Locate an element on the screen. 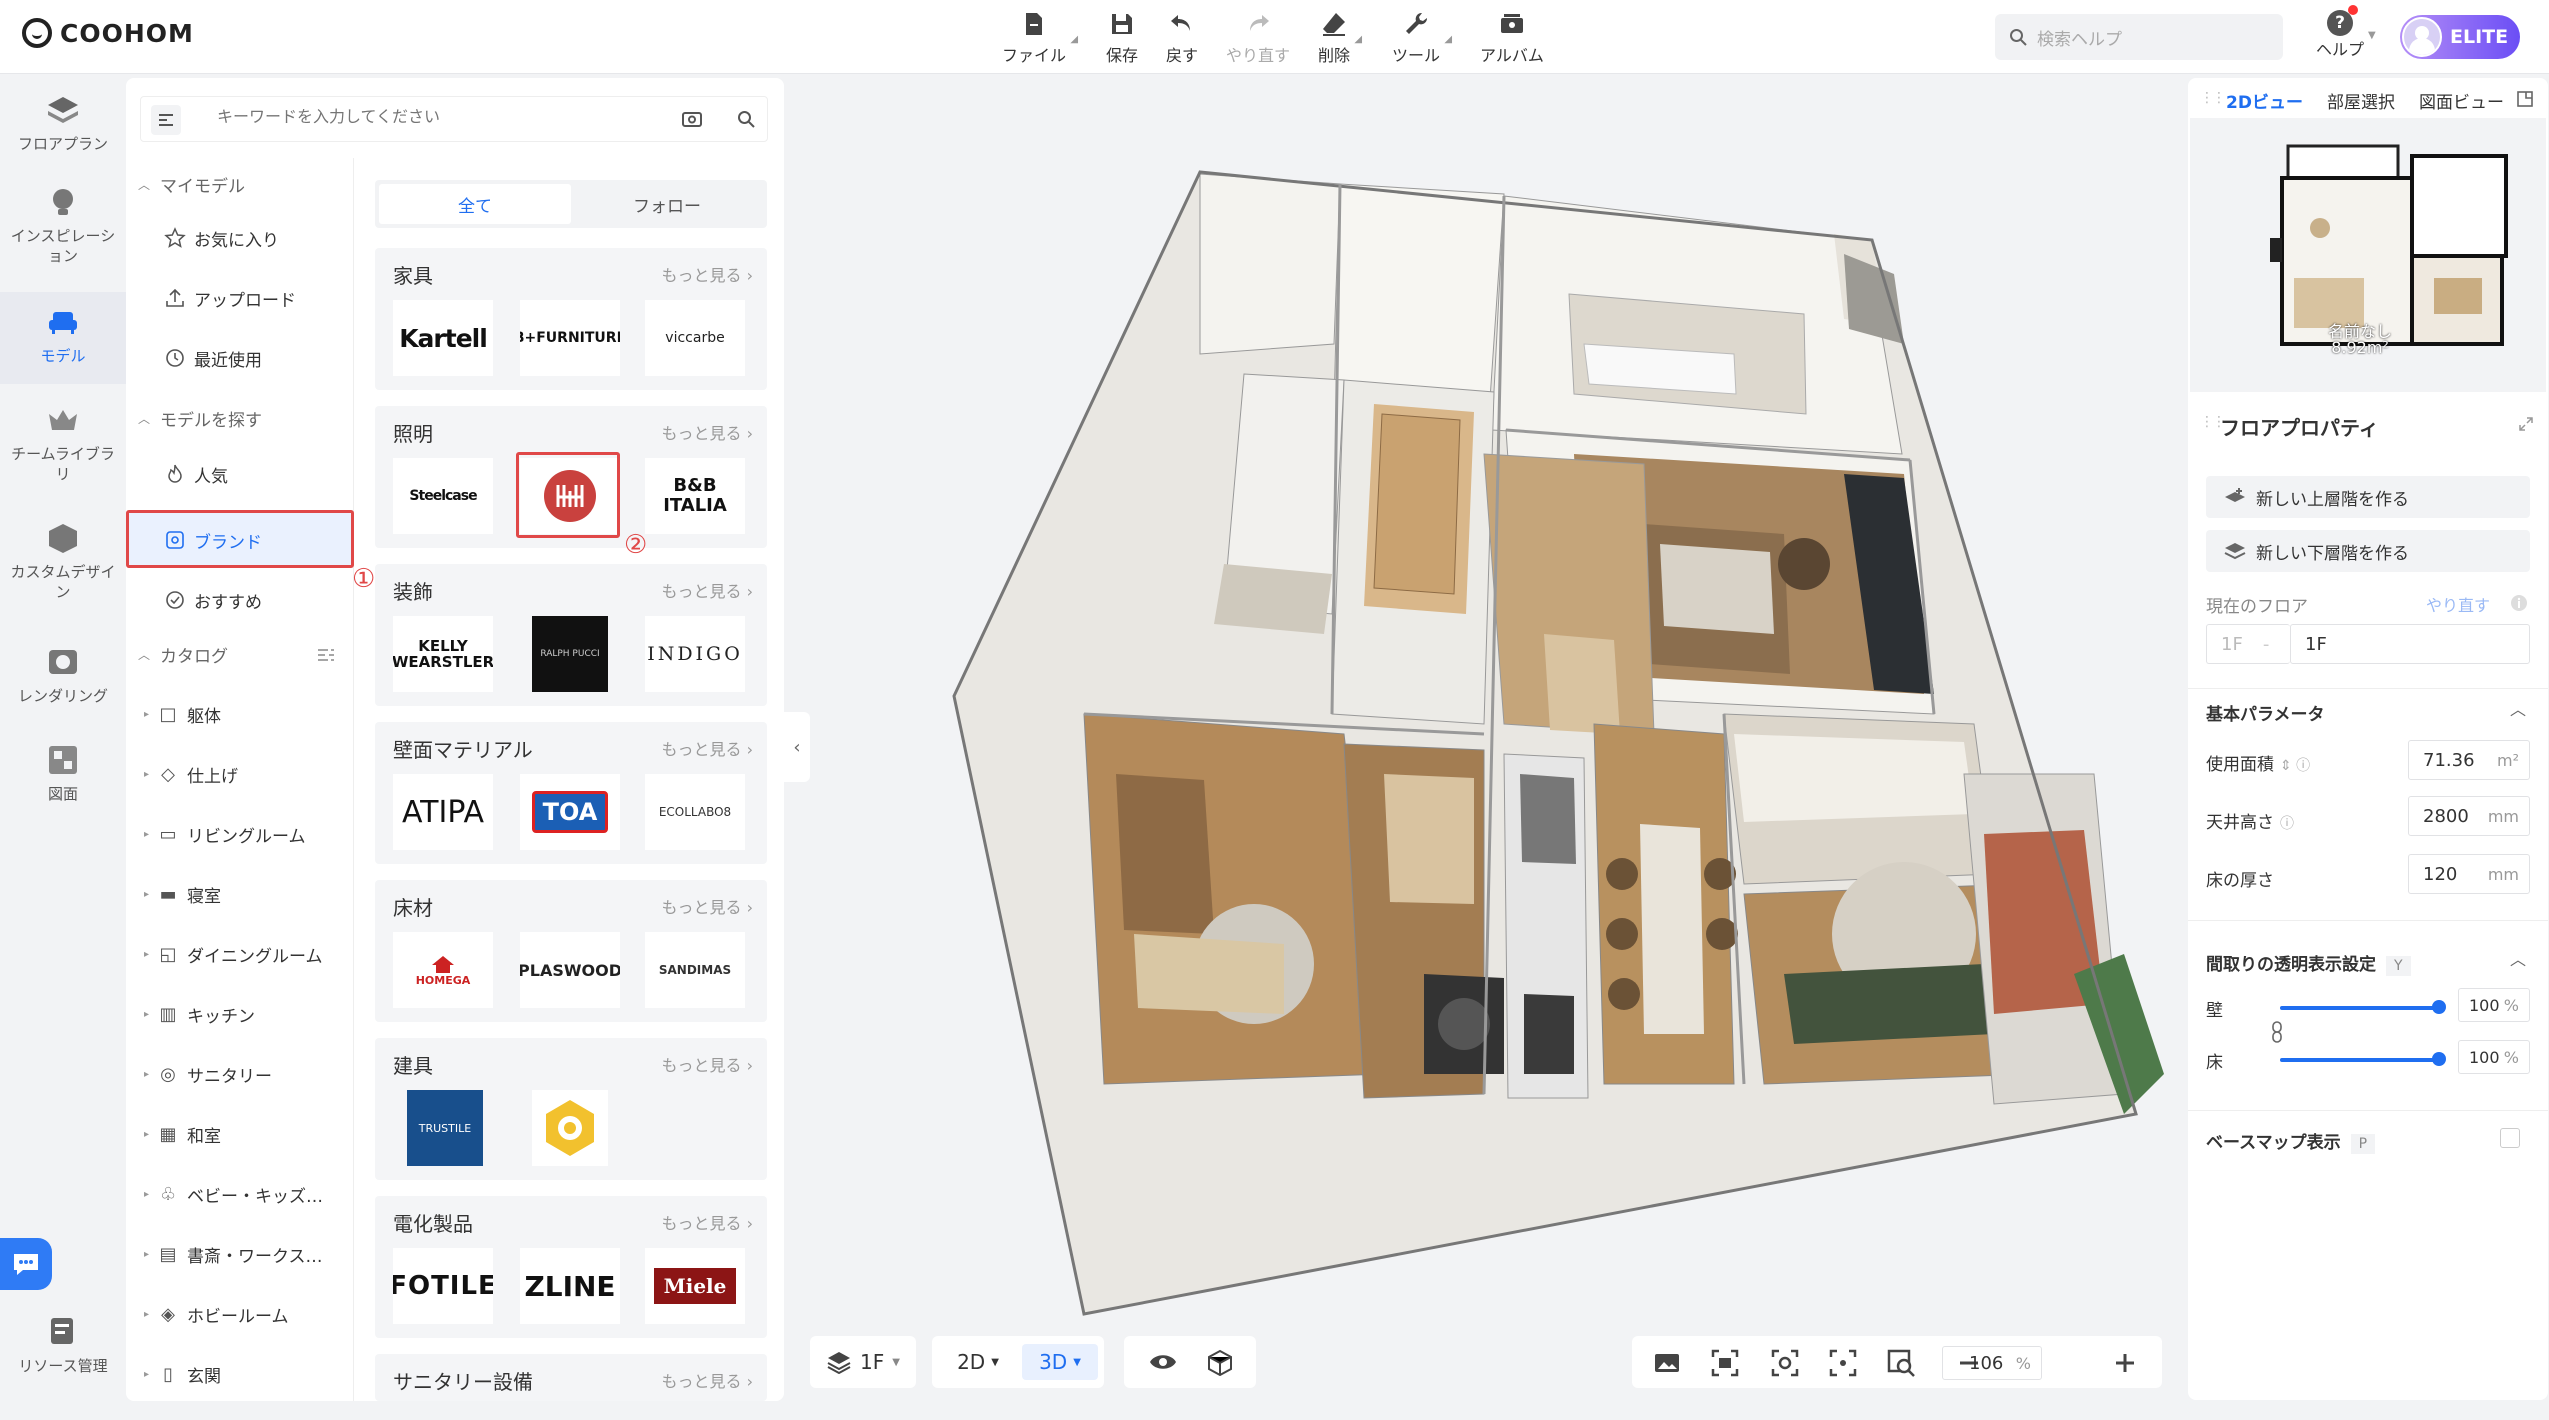 The width and height of the screenshot is (2549, 1420). catalog-item: ▸ ◈ ホビールーム is located at coordinates (240, 1314).